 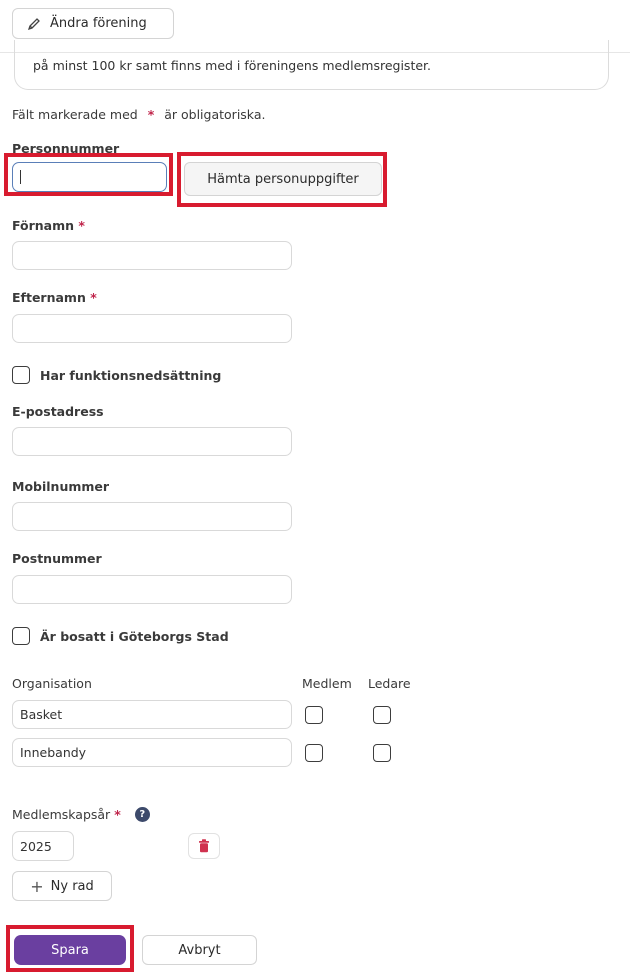 What do you see at coordinates (152, 714) in the screenshot?
I see `organisation-row-basket: Basket` at bounding box center [152, 714].